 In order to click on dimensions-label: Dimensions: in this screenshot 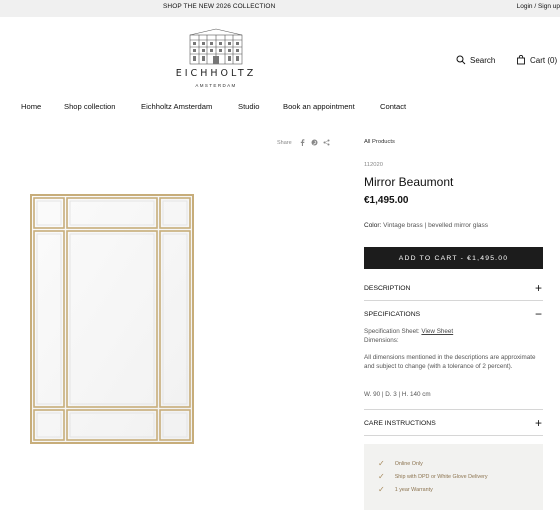, I will do `click(381, 340)`.